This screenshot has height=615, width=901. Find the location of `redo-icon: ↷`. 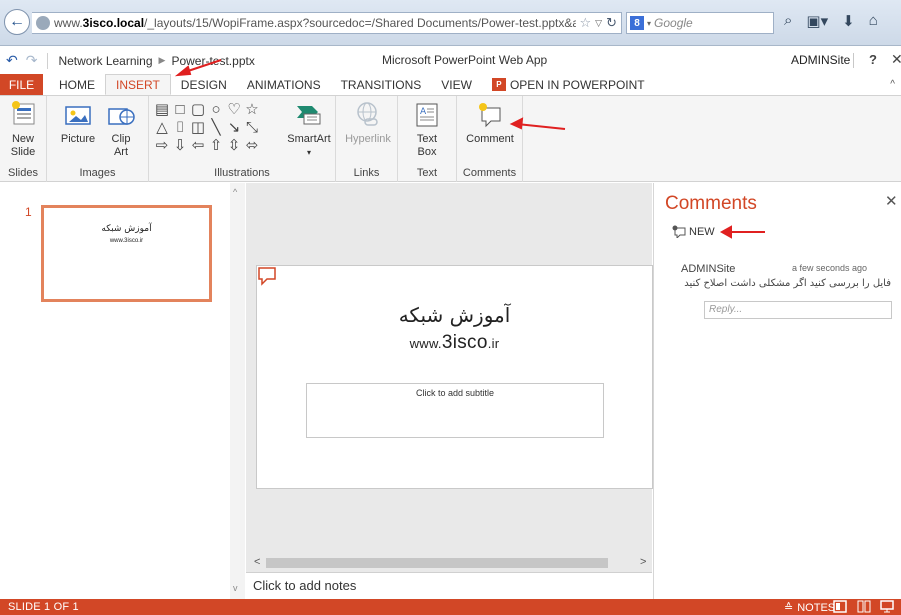

redo-icon: ↷ is located at coordinates (32, 60).